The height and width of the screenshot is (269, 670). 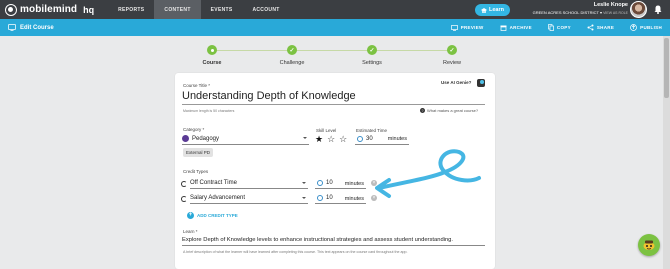 What do you see at coordinates (89, 9) in the screenshot?
I see `logo-hq: hq` at bounding box center [89, 9].